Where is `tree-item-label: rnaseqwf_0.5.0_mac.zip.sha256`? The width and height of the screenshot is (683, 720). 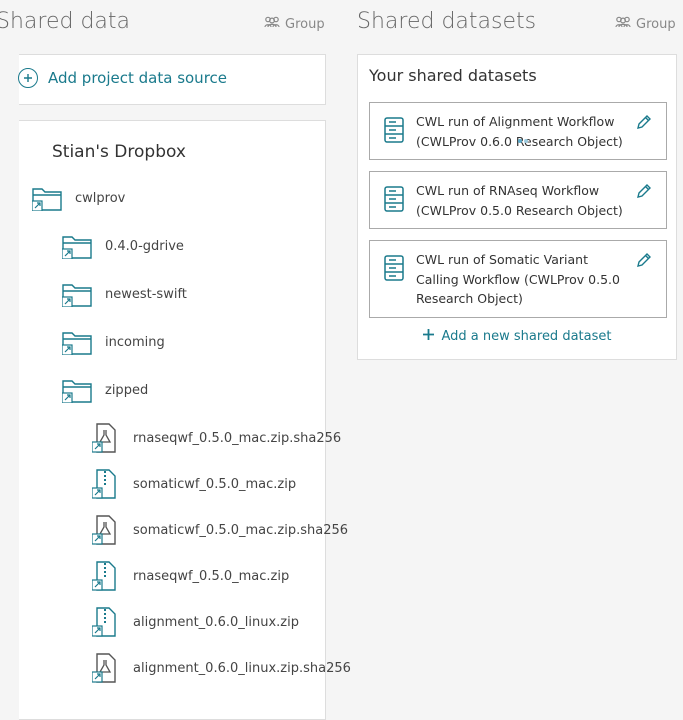
tree-item-label: rnaseqwf_0.5.0_mac.zip.sha256 is located at coordinates (237, 438).